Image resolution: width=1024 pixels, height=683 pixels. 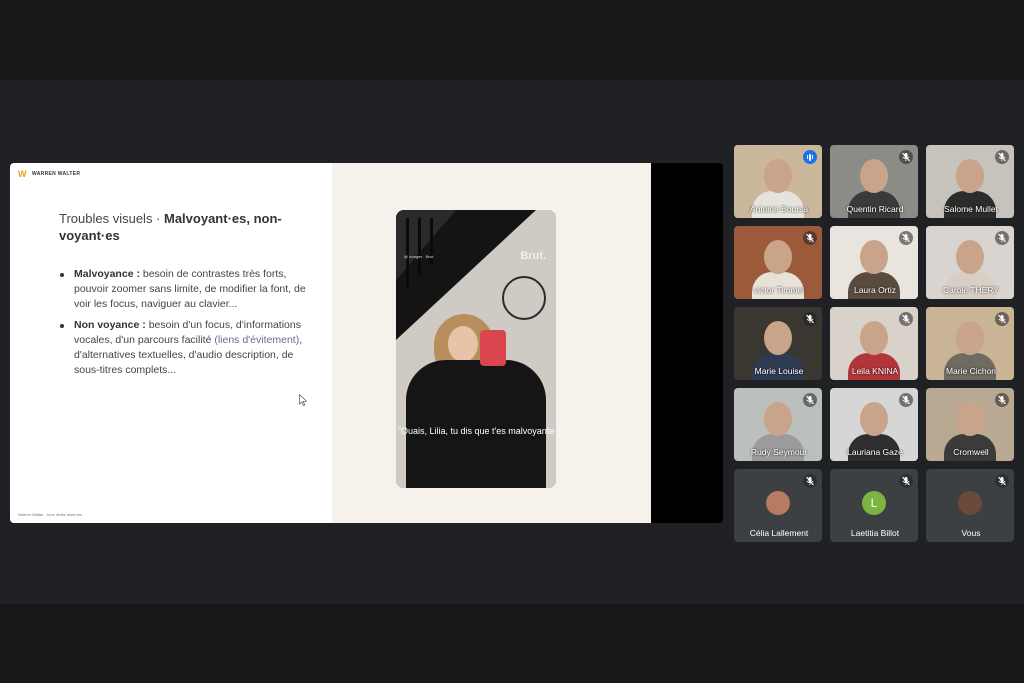 I want to click on participant-name: Célia Lallement, so click(x=779, y=533).